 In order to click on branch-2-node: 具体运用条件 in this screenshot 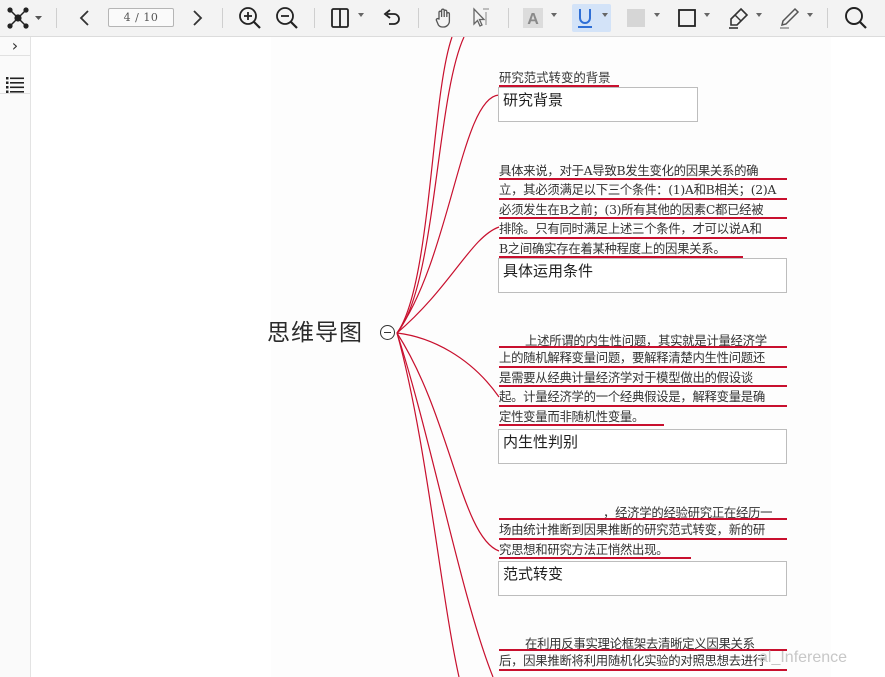, I will do `click(642, 275)`.